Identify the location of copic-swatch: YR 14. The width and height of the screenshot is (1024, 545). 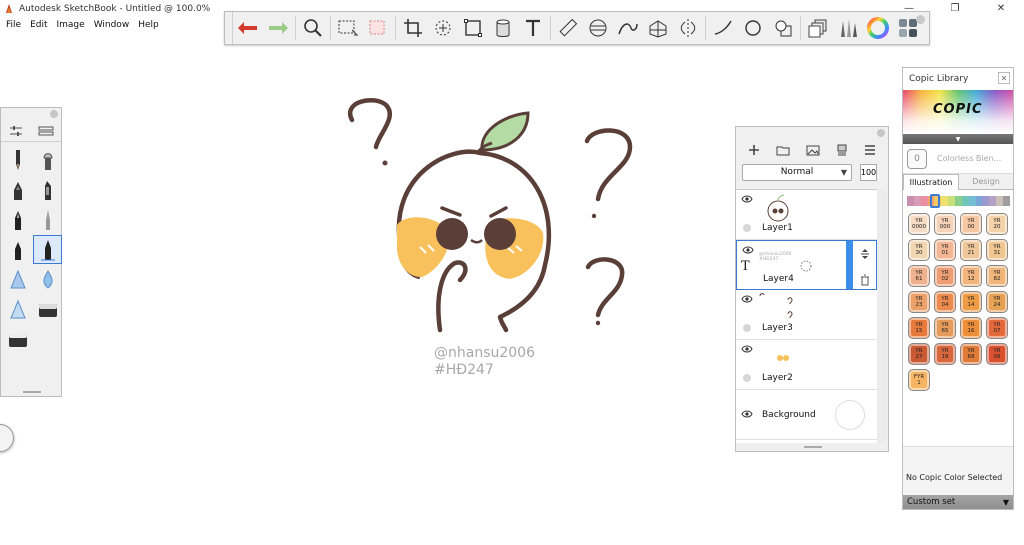
(971, 302).